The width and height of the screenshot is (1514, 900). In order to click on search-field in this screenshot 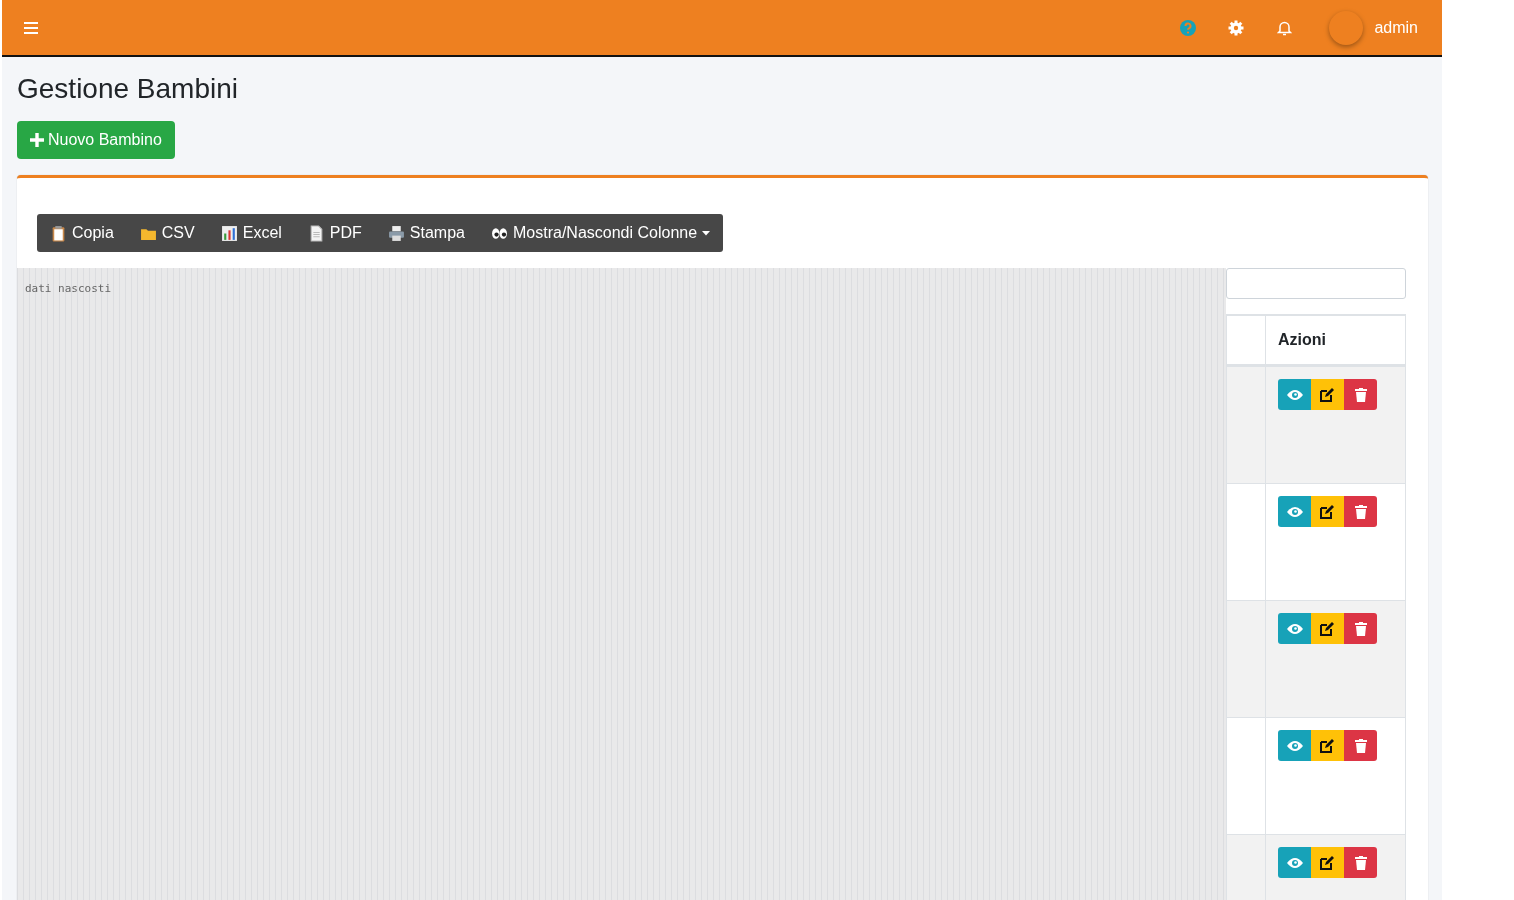, I will do `click(1316, 283)`.